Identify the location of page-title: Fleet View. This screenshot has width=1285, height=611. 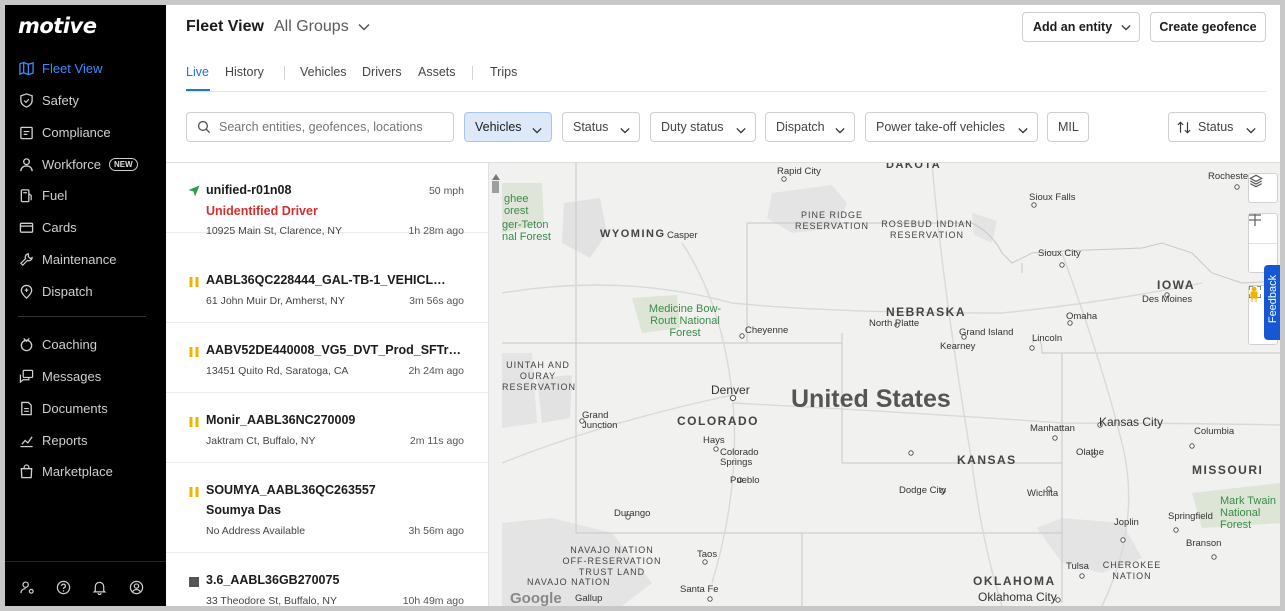
(225, 26).